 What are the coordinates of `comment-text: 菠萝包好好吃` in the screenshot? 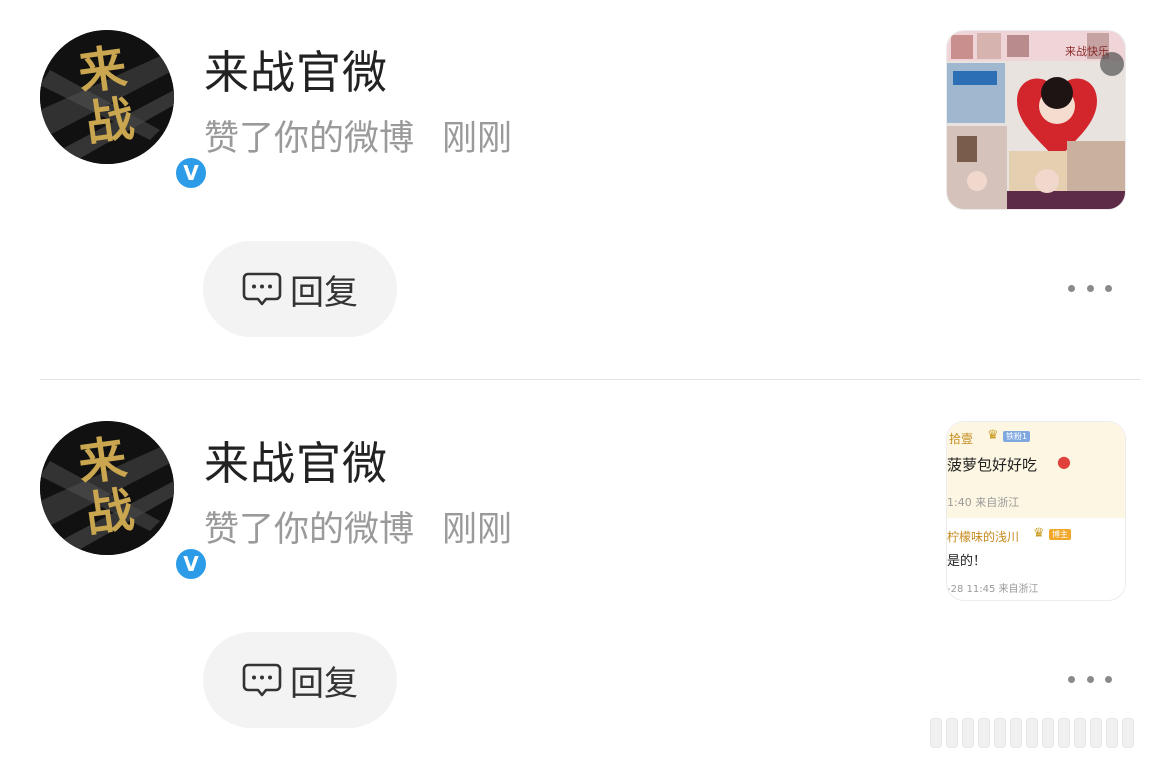 It's located at (992, 465).